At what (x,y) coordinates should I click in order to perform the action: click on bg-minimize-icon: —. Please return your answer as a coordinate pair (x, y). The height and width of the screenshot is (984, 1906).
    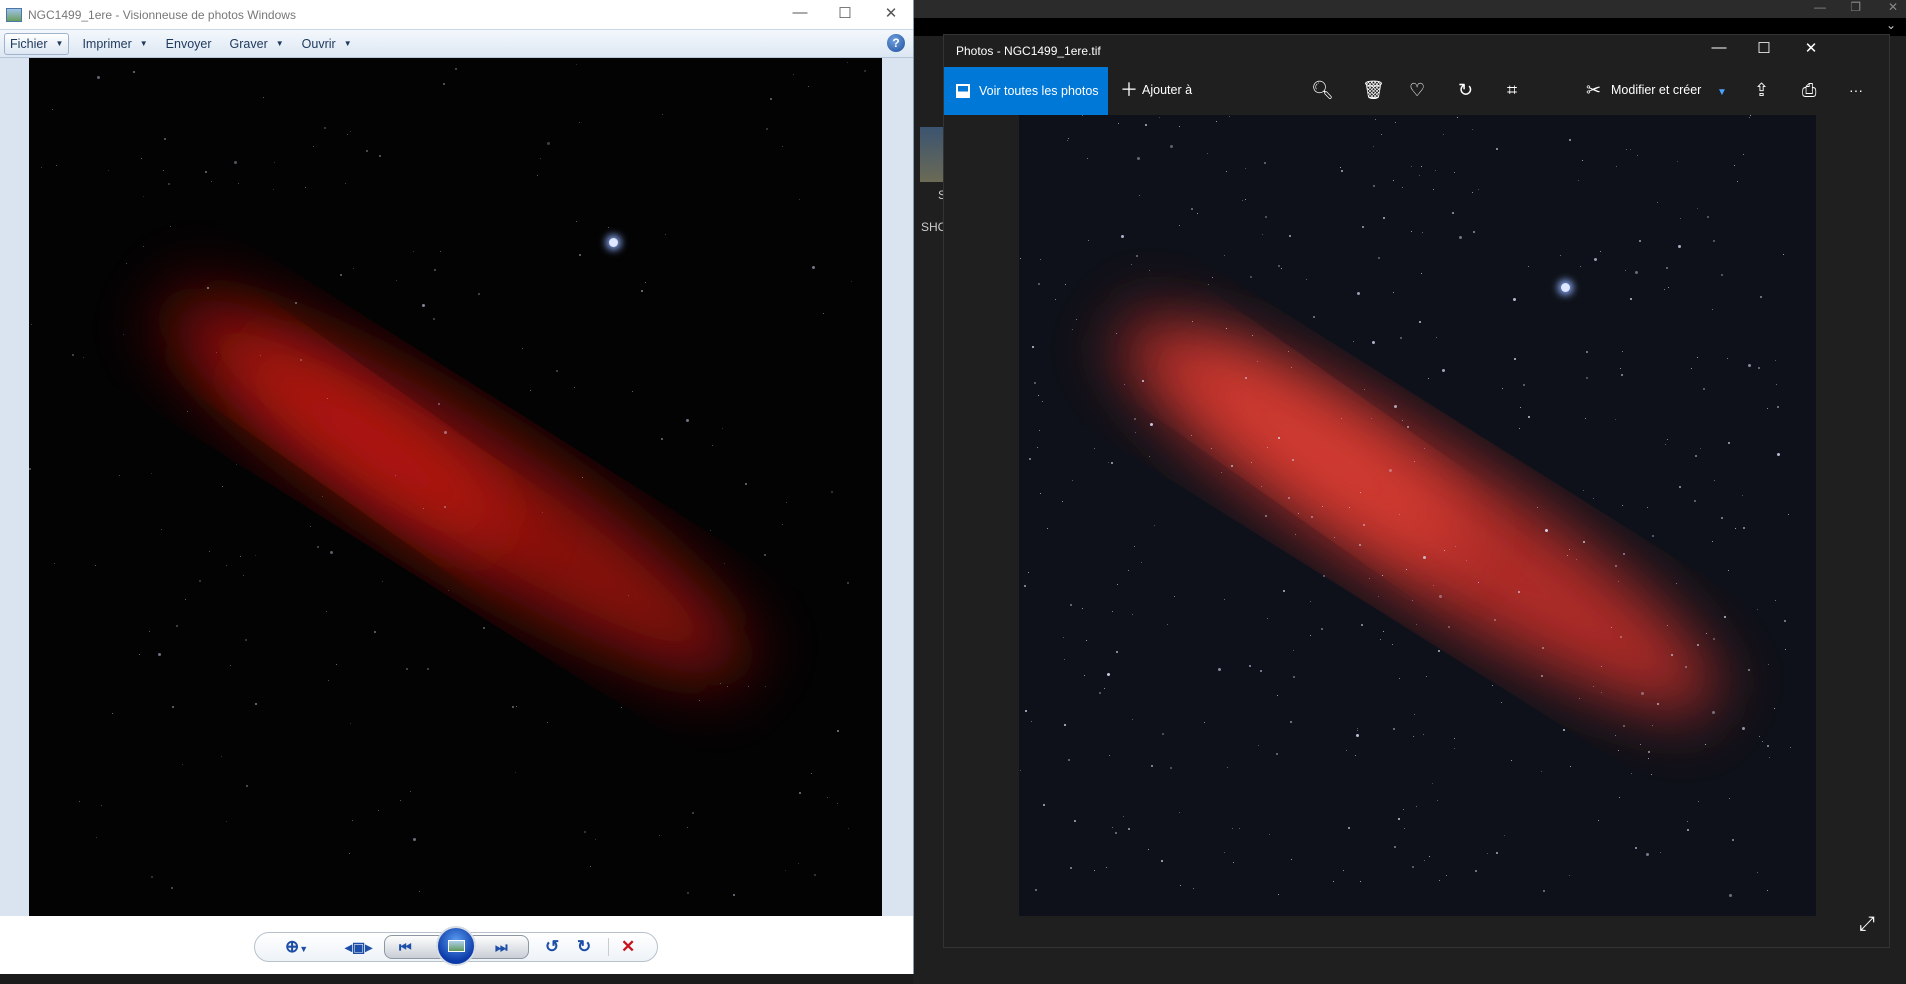
    Looking at the image, I should click on (1820, 7).